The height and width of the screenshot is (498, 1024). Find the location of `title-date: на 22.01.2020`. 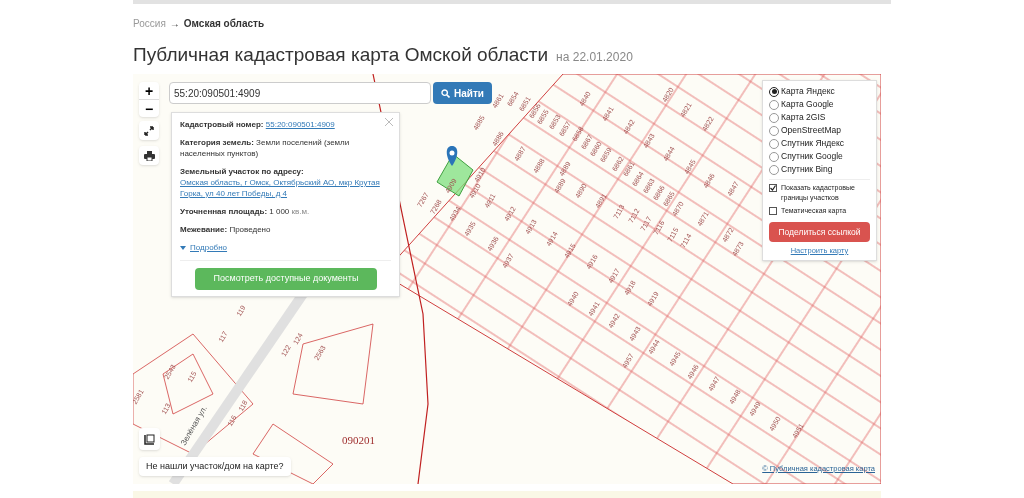

title-date: на 22.01.2020 is located at coordinates (594, 57).